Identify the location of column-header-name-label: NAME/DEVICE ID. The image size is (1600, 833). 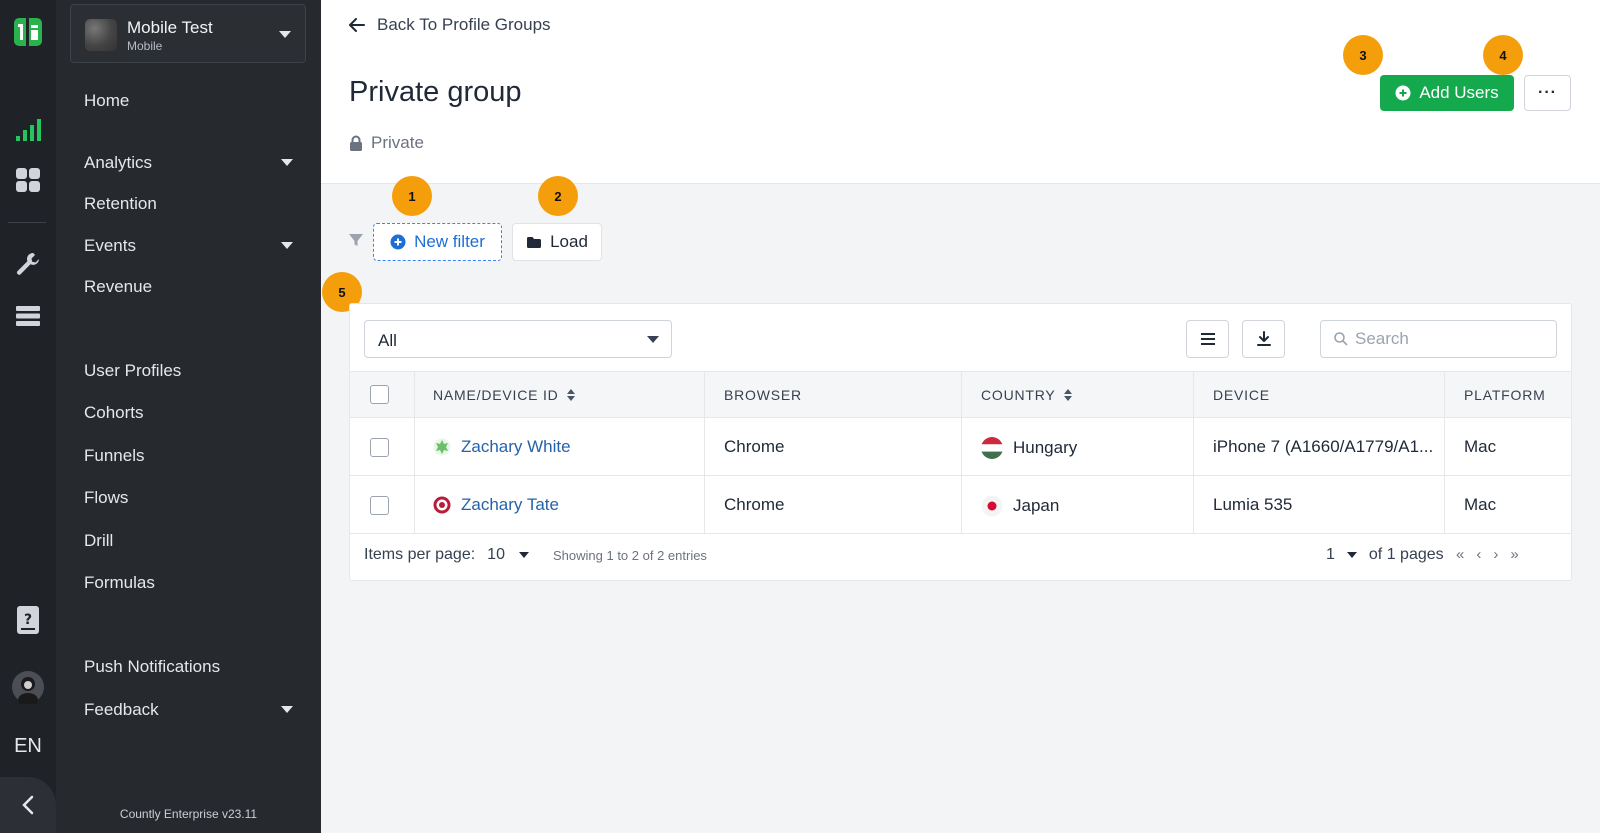
(496, 395).